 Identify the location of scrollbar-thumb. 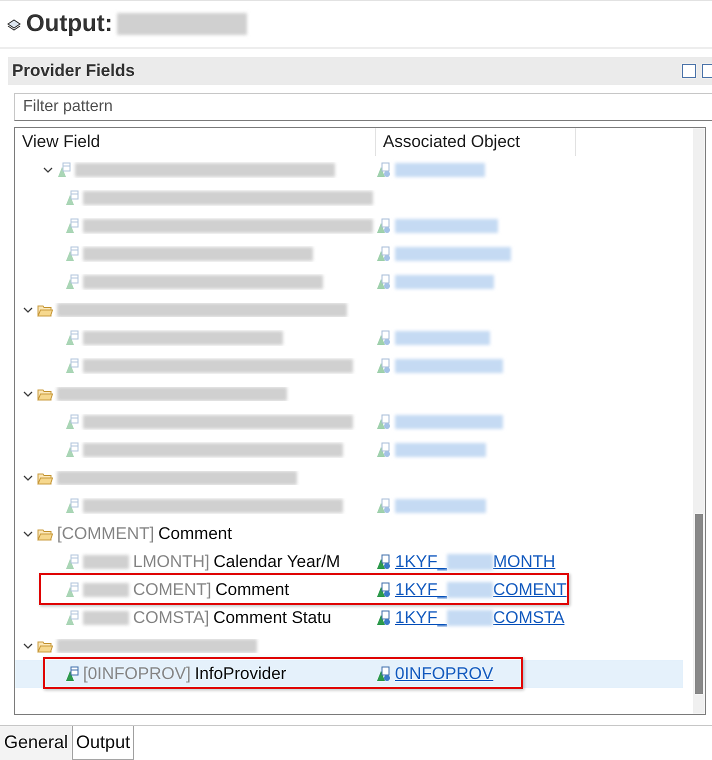
(699, 604).